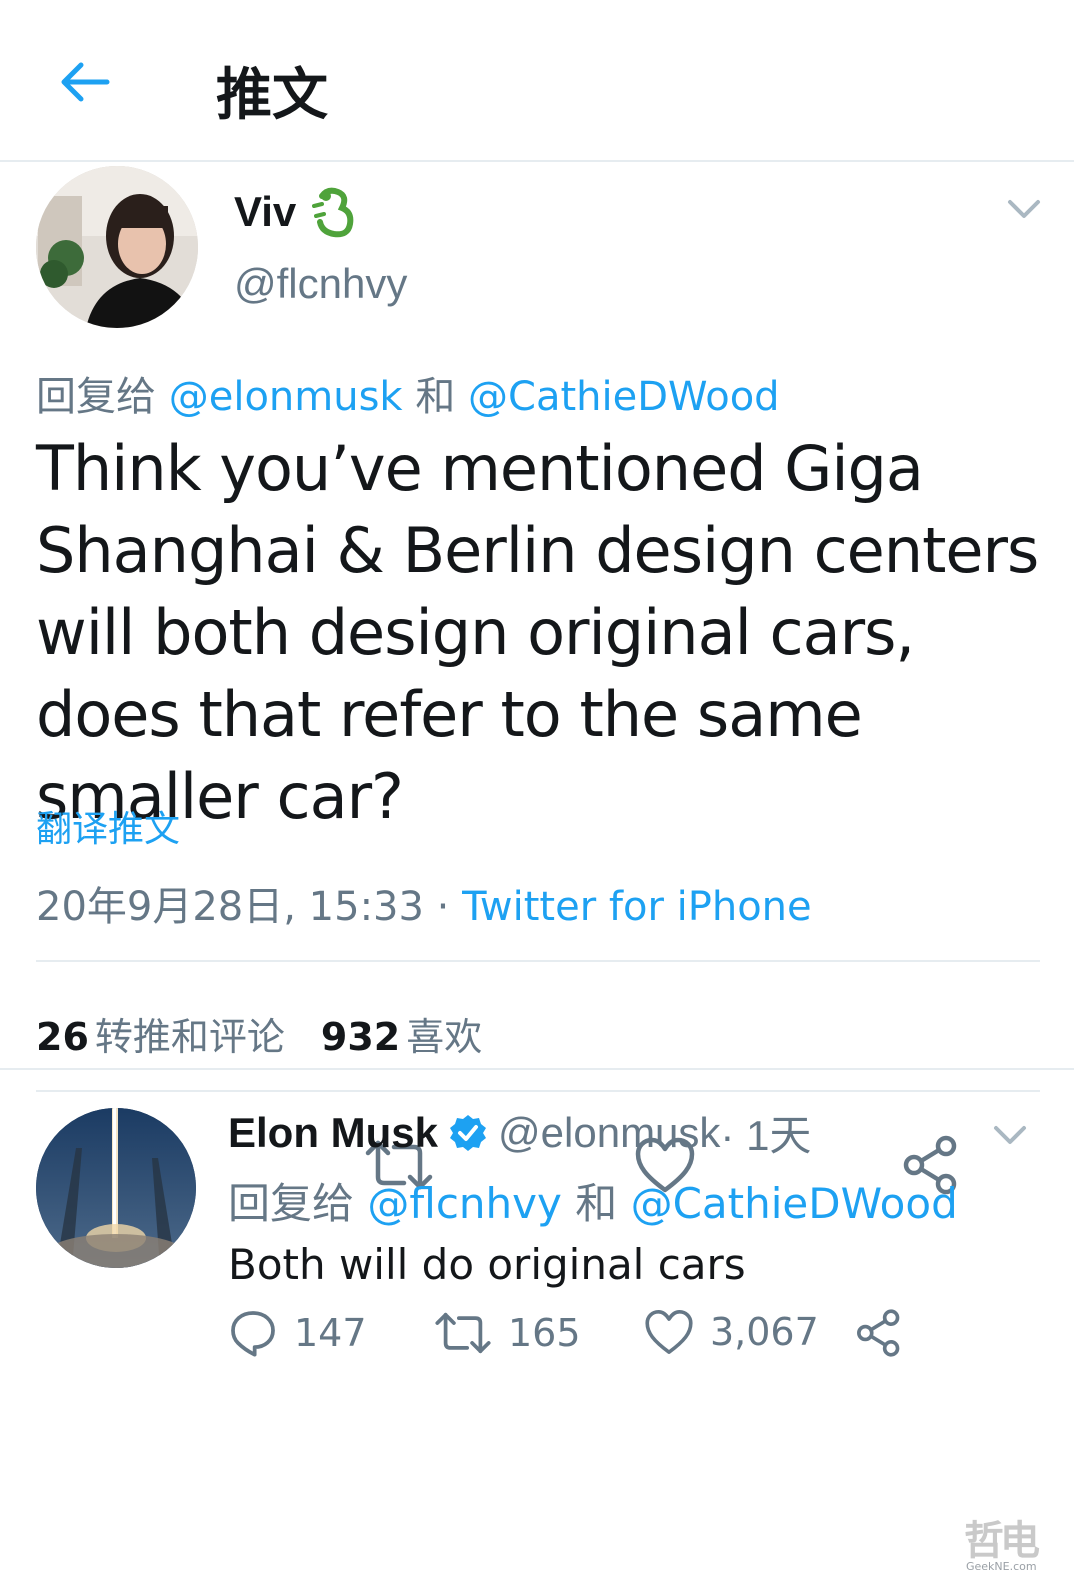  What do you see at coordinates (333, 212) in the screenshot?
I see `dragon-emoji-icon` at bounding box center [333, 212].